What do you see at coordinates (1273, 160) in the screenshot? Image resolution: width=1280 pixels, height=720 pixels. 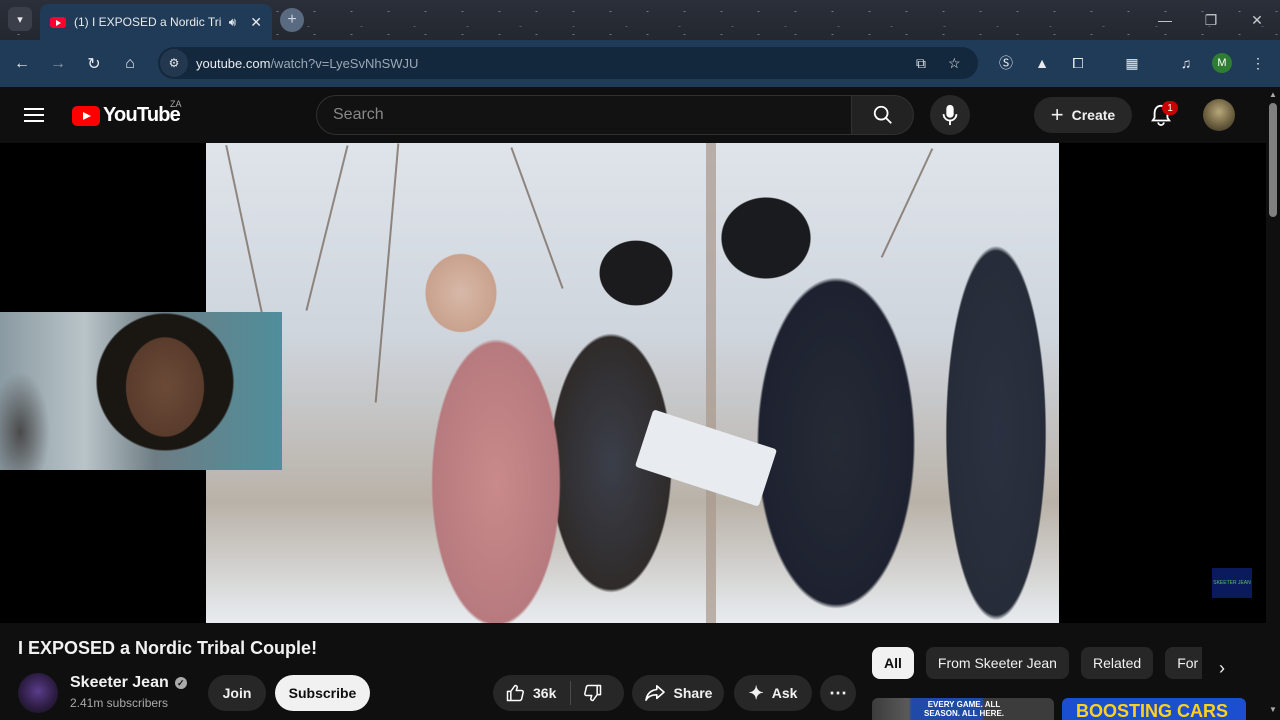 I see `scrollbar-thumb` at bounding box center [1273, 160].